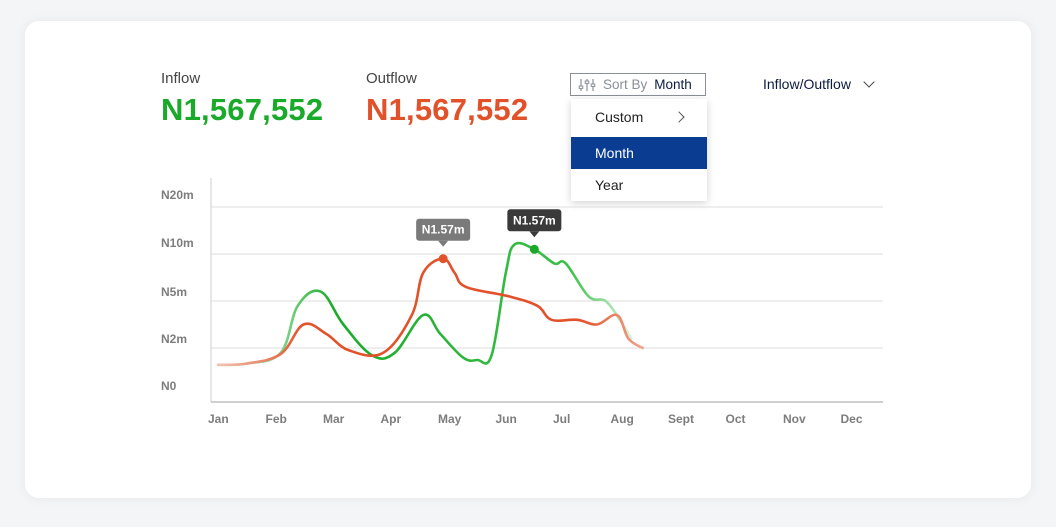 This screenshot has height=527, width=1056. I want to click on outflow-value: N1,567,552, so click(447, 109).